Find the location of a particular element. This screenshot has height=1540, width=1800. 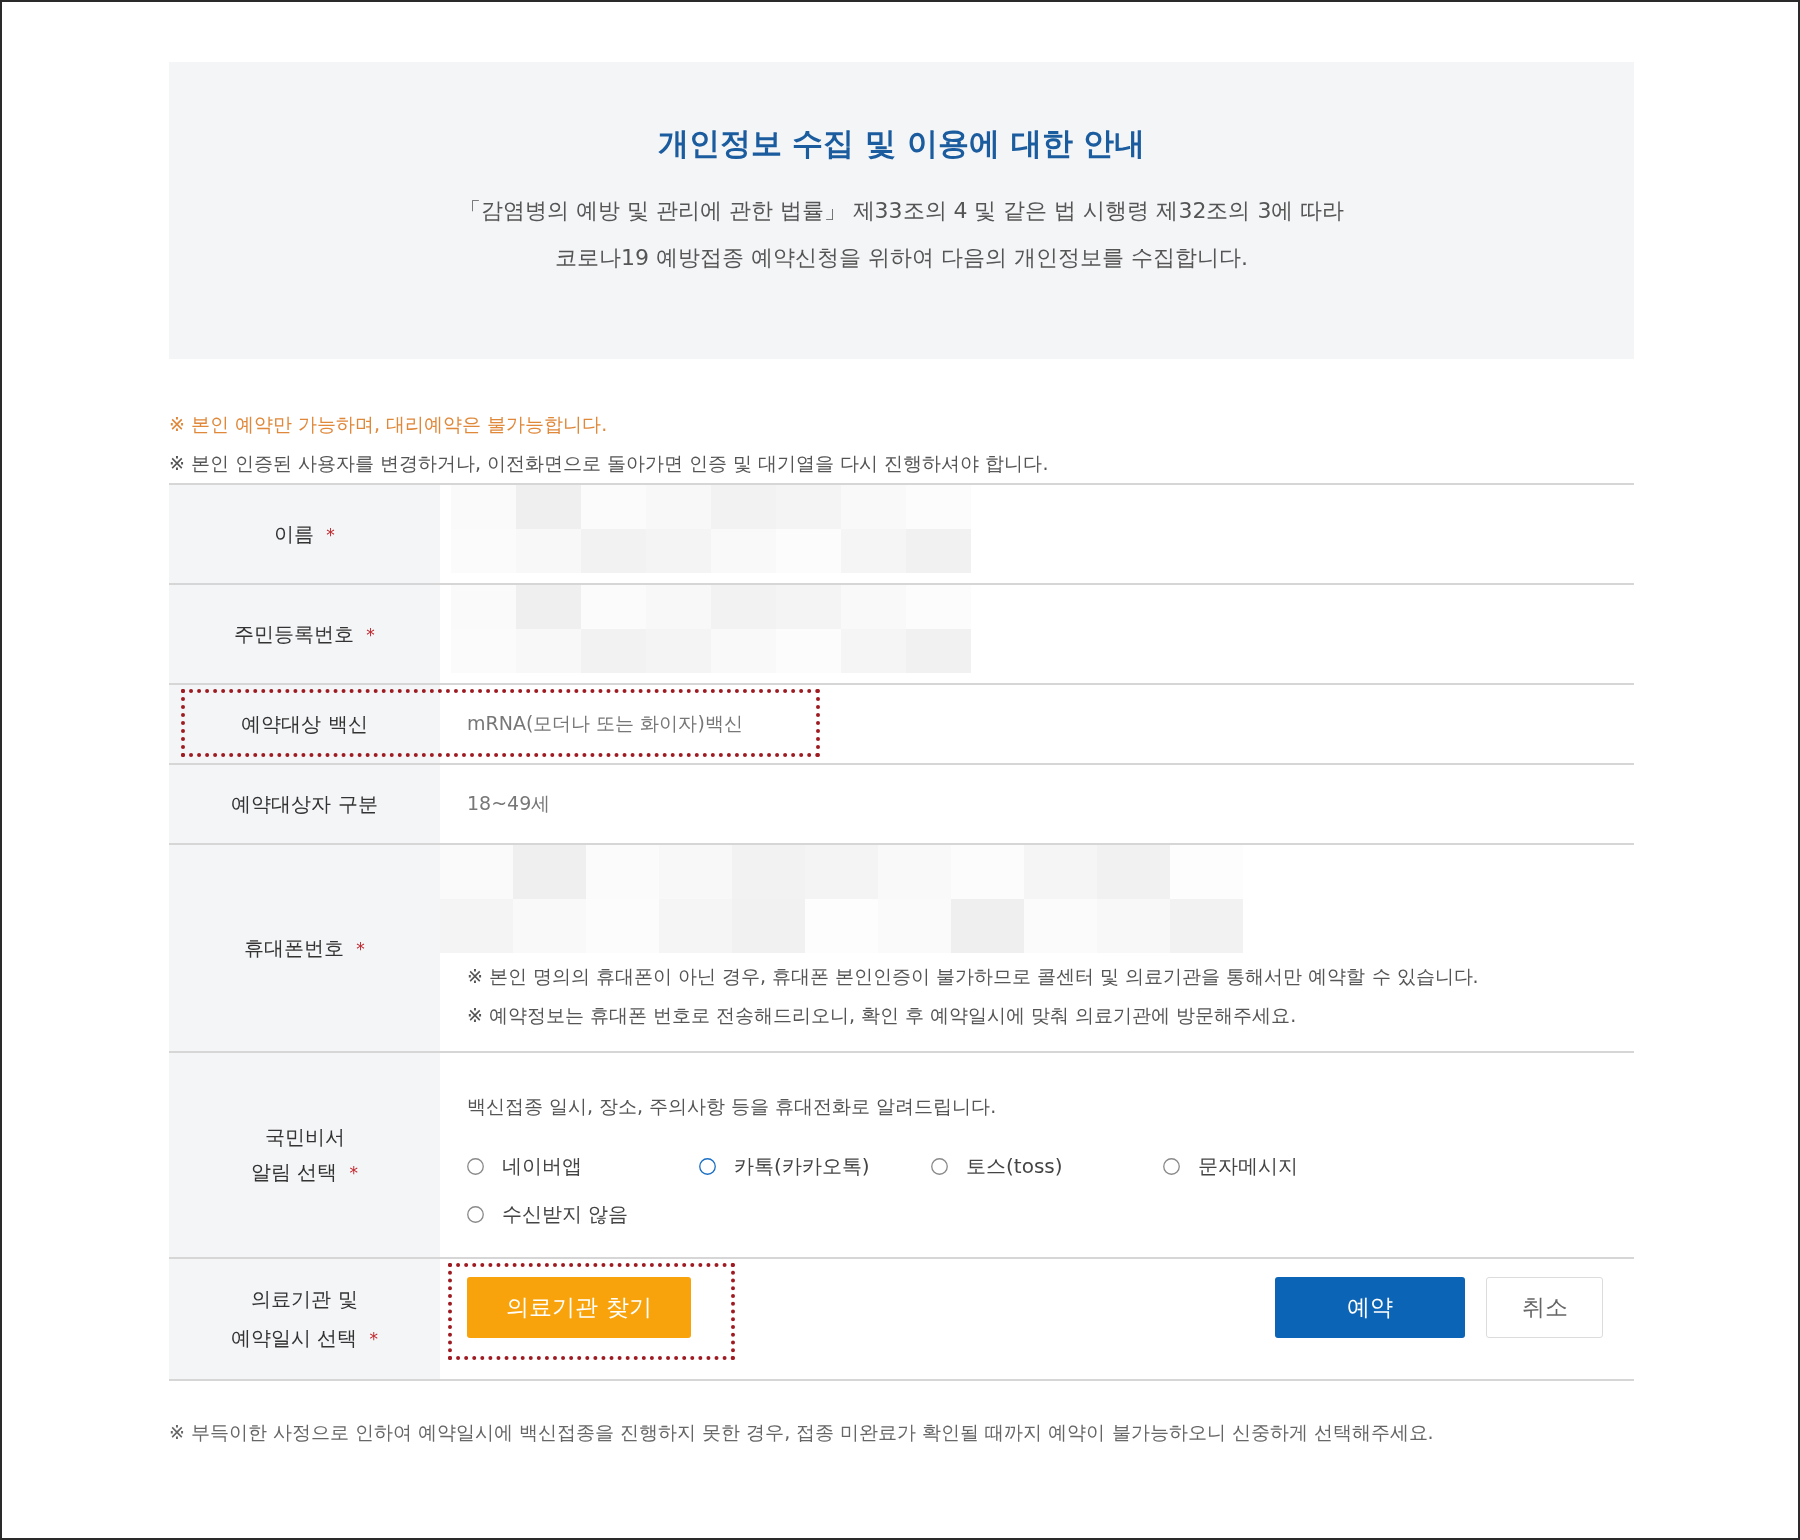

reserve-button: 예약 is located at coordinates (1370, 1307).